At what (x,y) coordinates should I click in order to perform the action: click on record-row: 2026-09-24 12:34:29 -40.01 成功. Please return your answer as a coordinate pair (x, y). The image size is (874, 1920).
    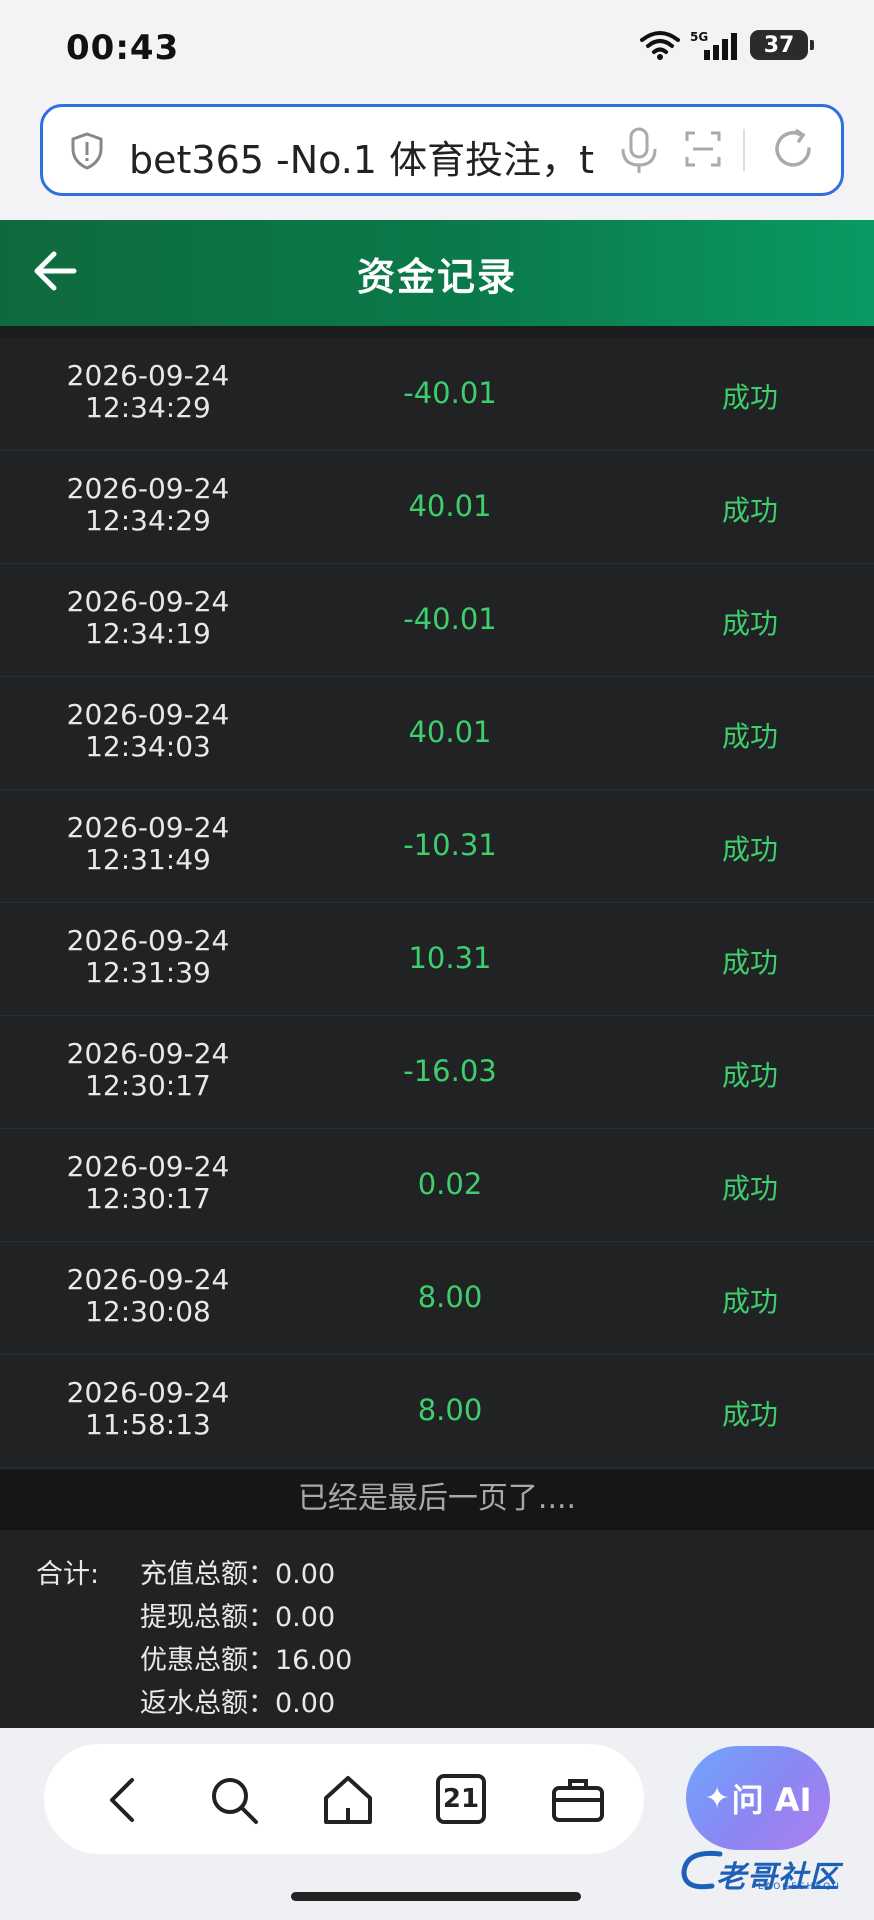
    Looking at the image, I should click on (437, 394).